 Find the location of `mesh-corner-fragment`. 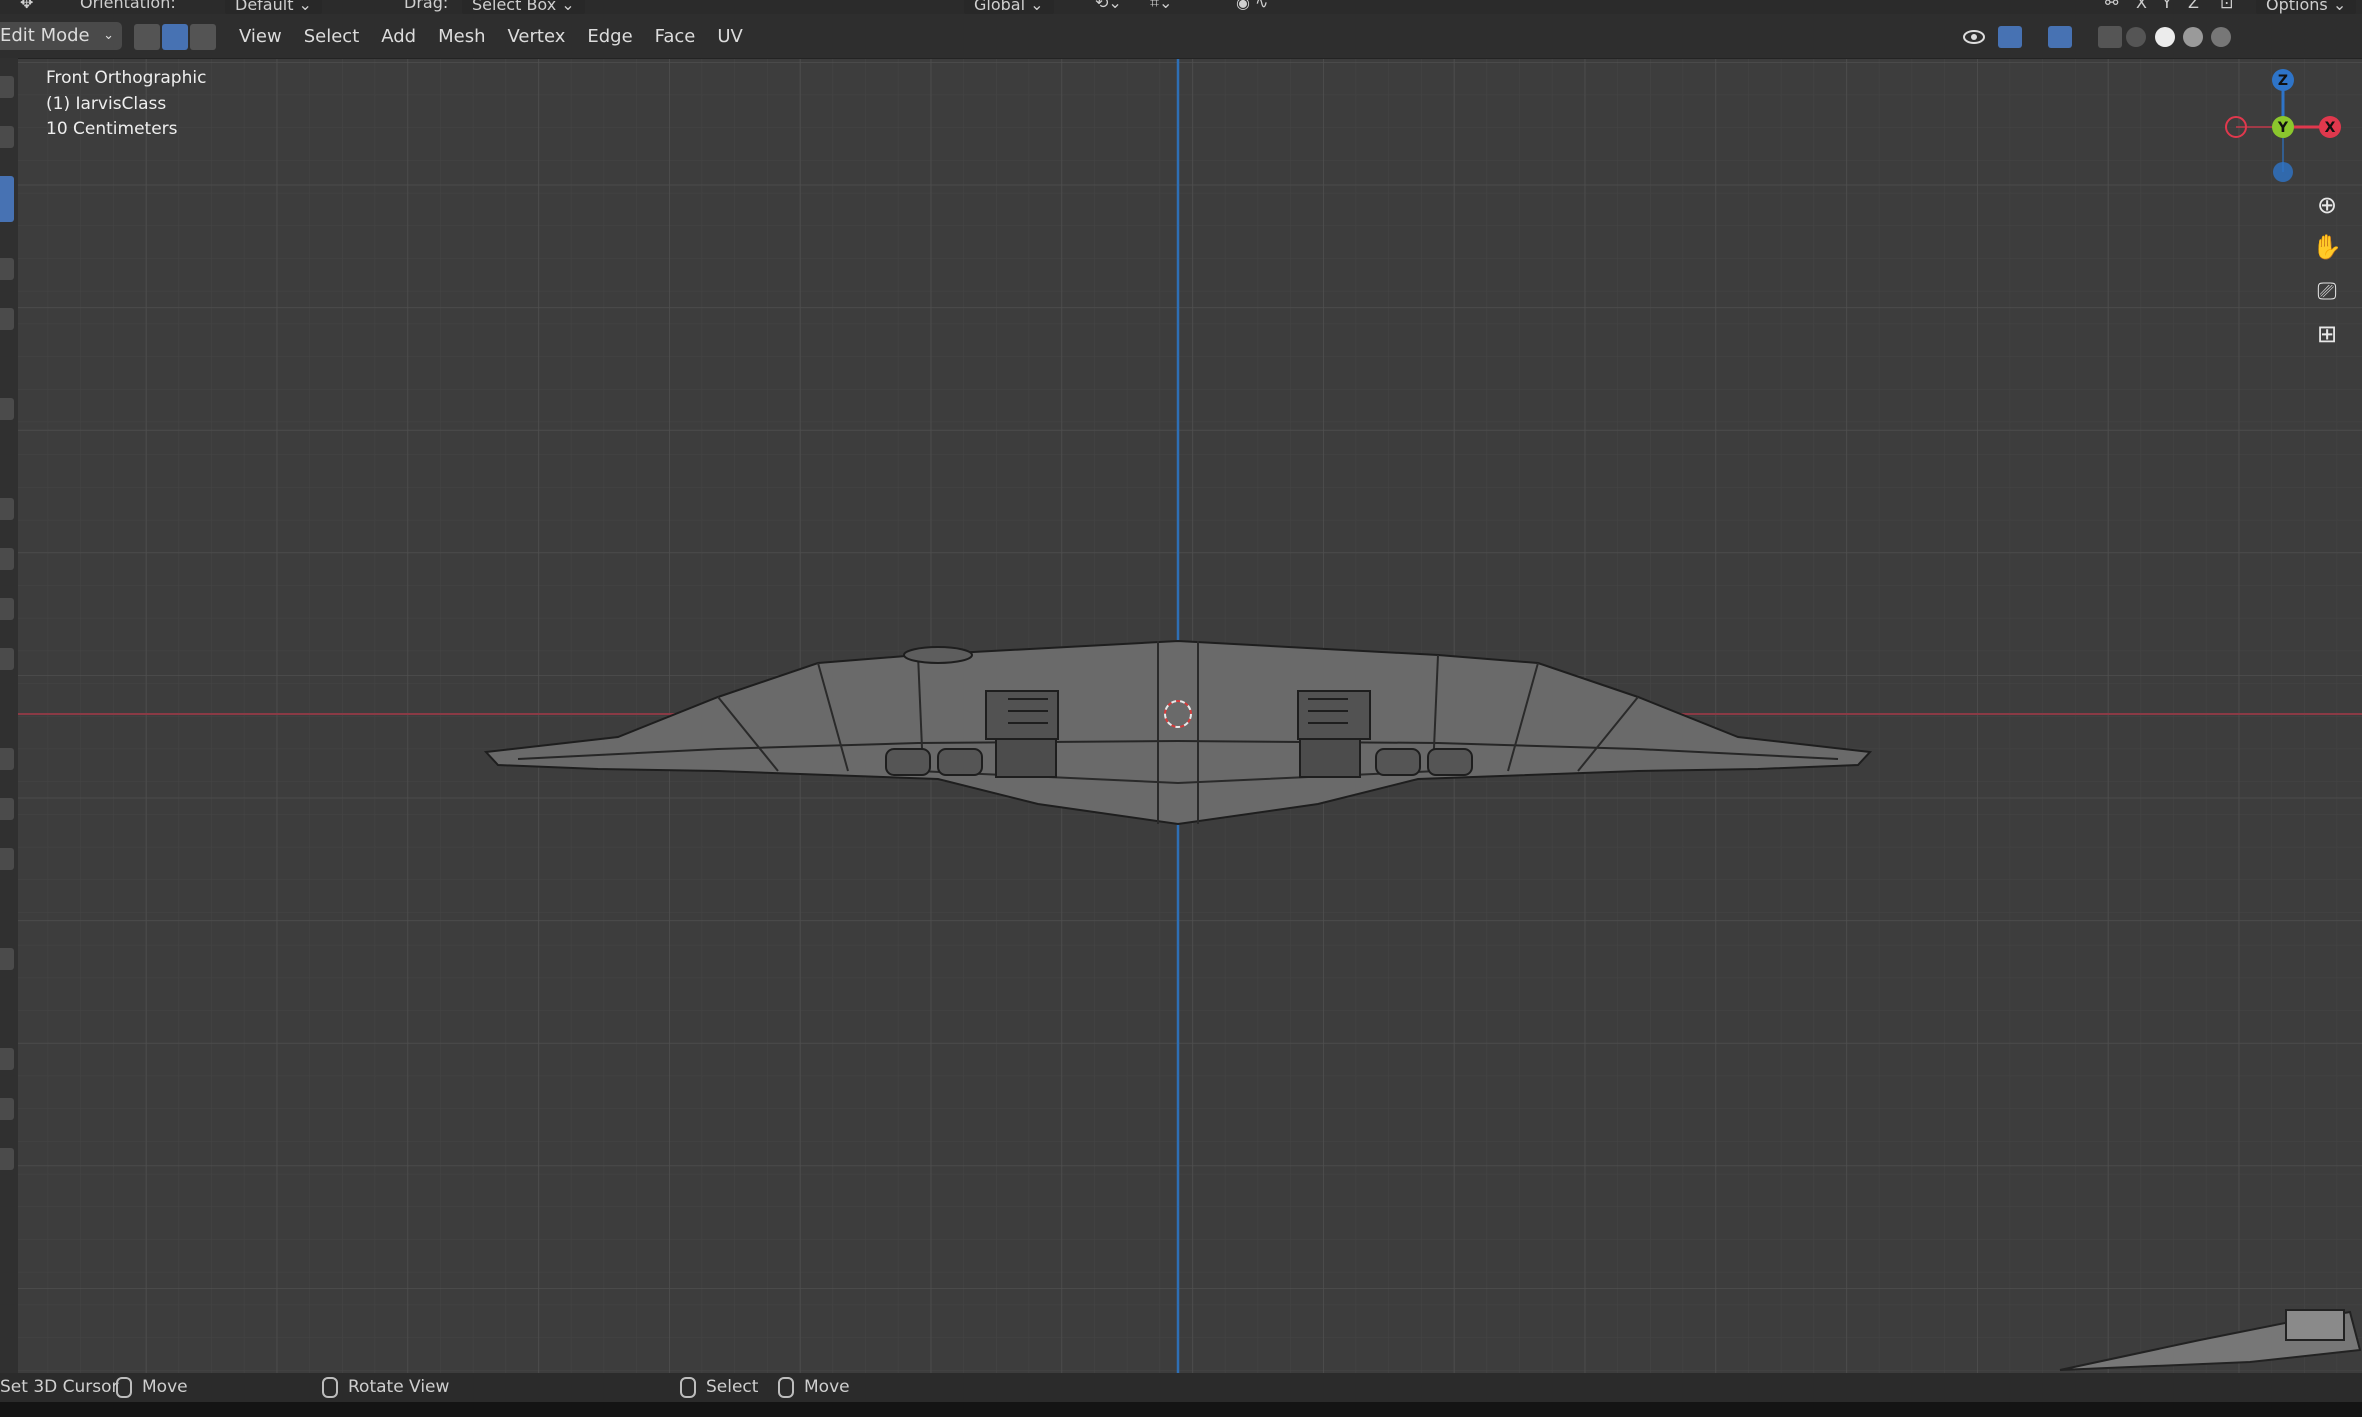

mesh-corner-fragment is located at coordinates (2210, 1340).